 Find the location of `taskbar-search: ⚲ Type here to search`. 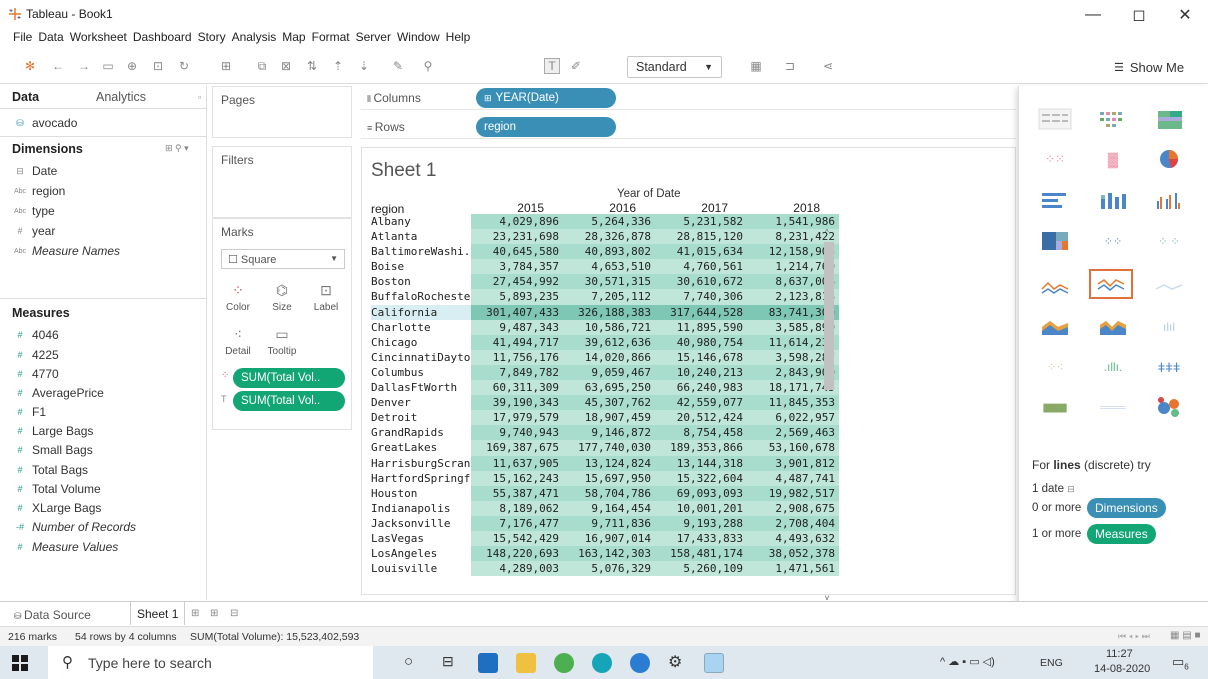

taskbar-search: ⚲ Type here to search is located at coordinates (210, 662).